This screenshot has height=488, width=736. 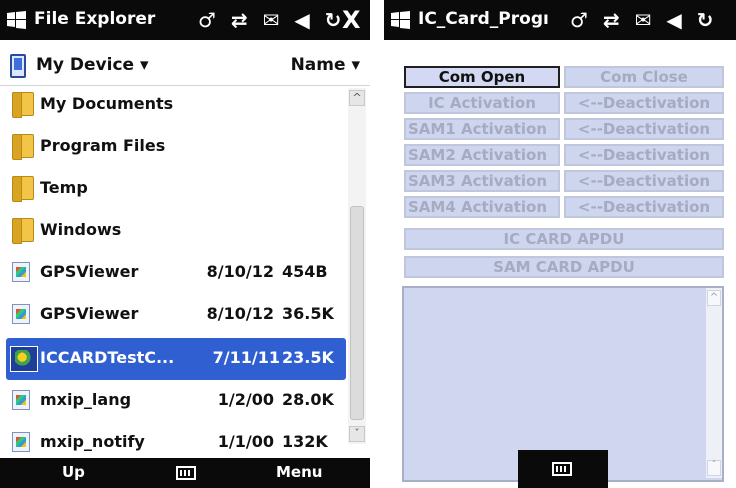 I want to click on file-size: 132K, so click(x=305, y=441).